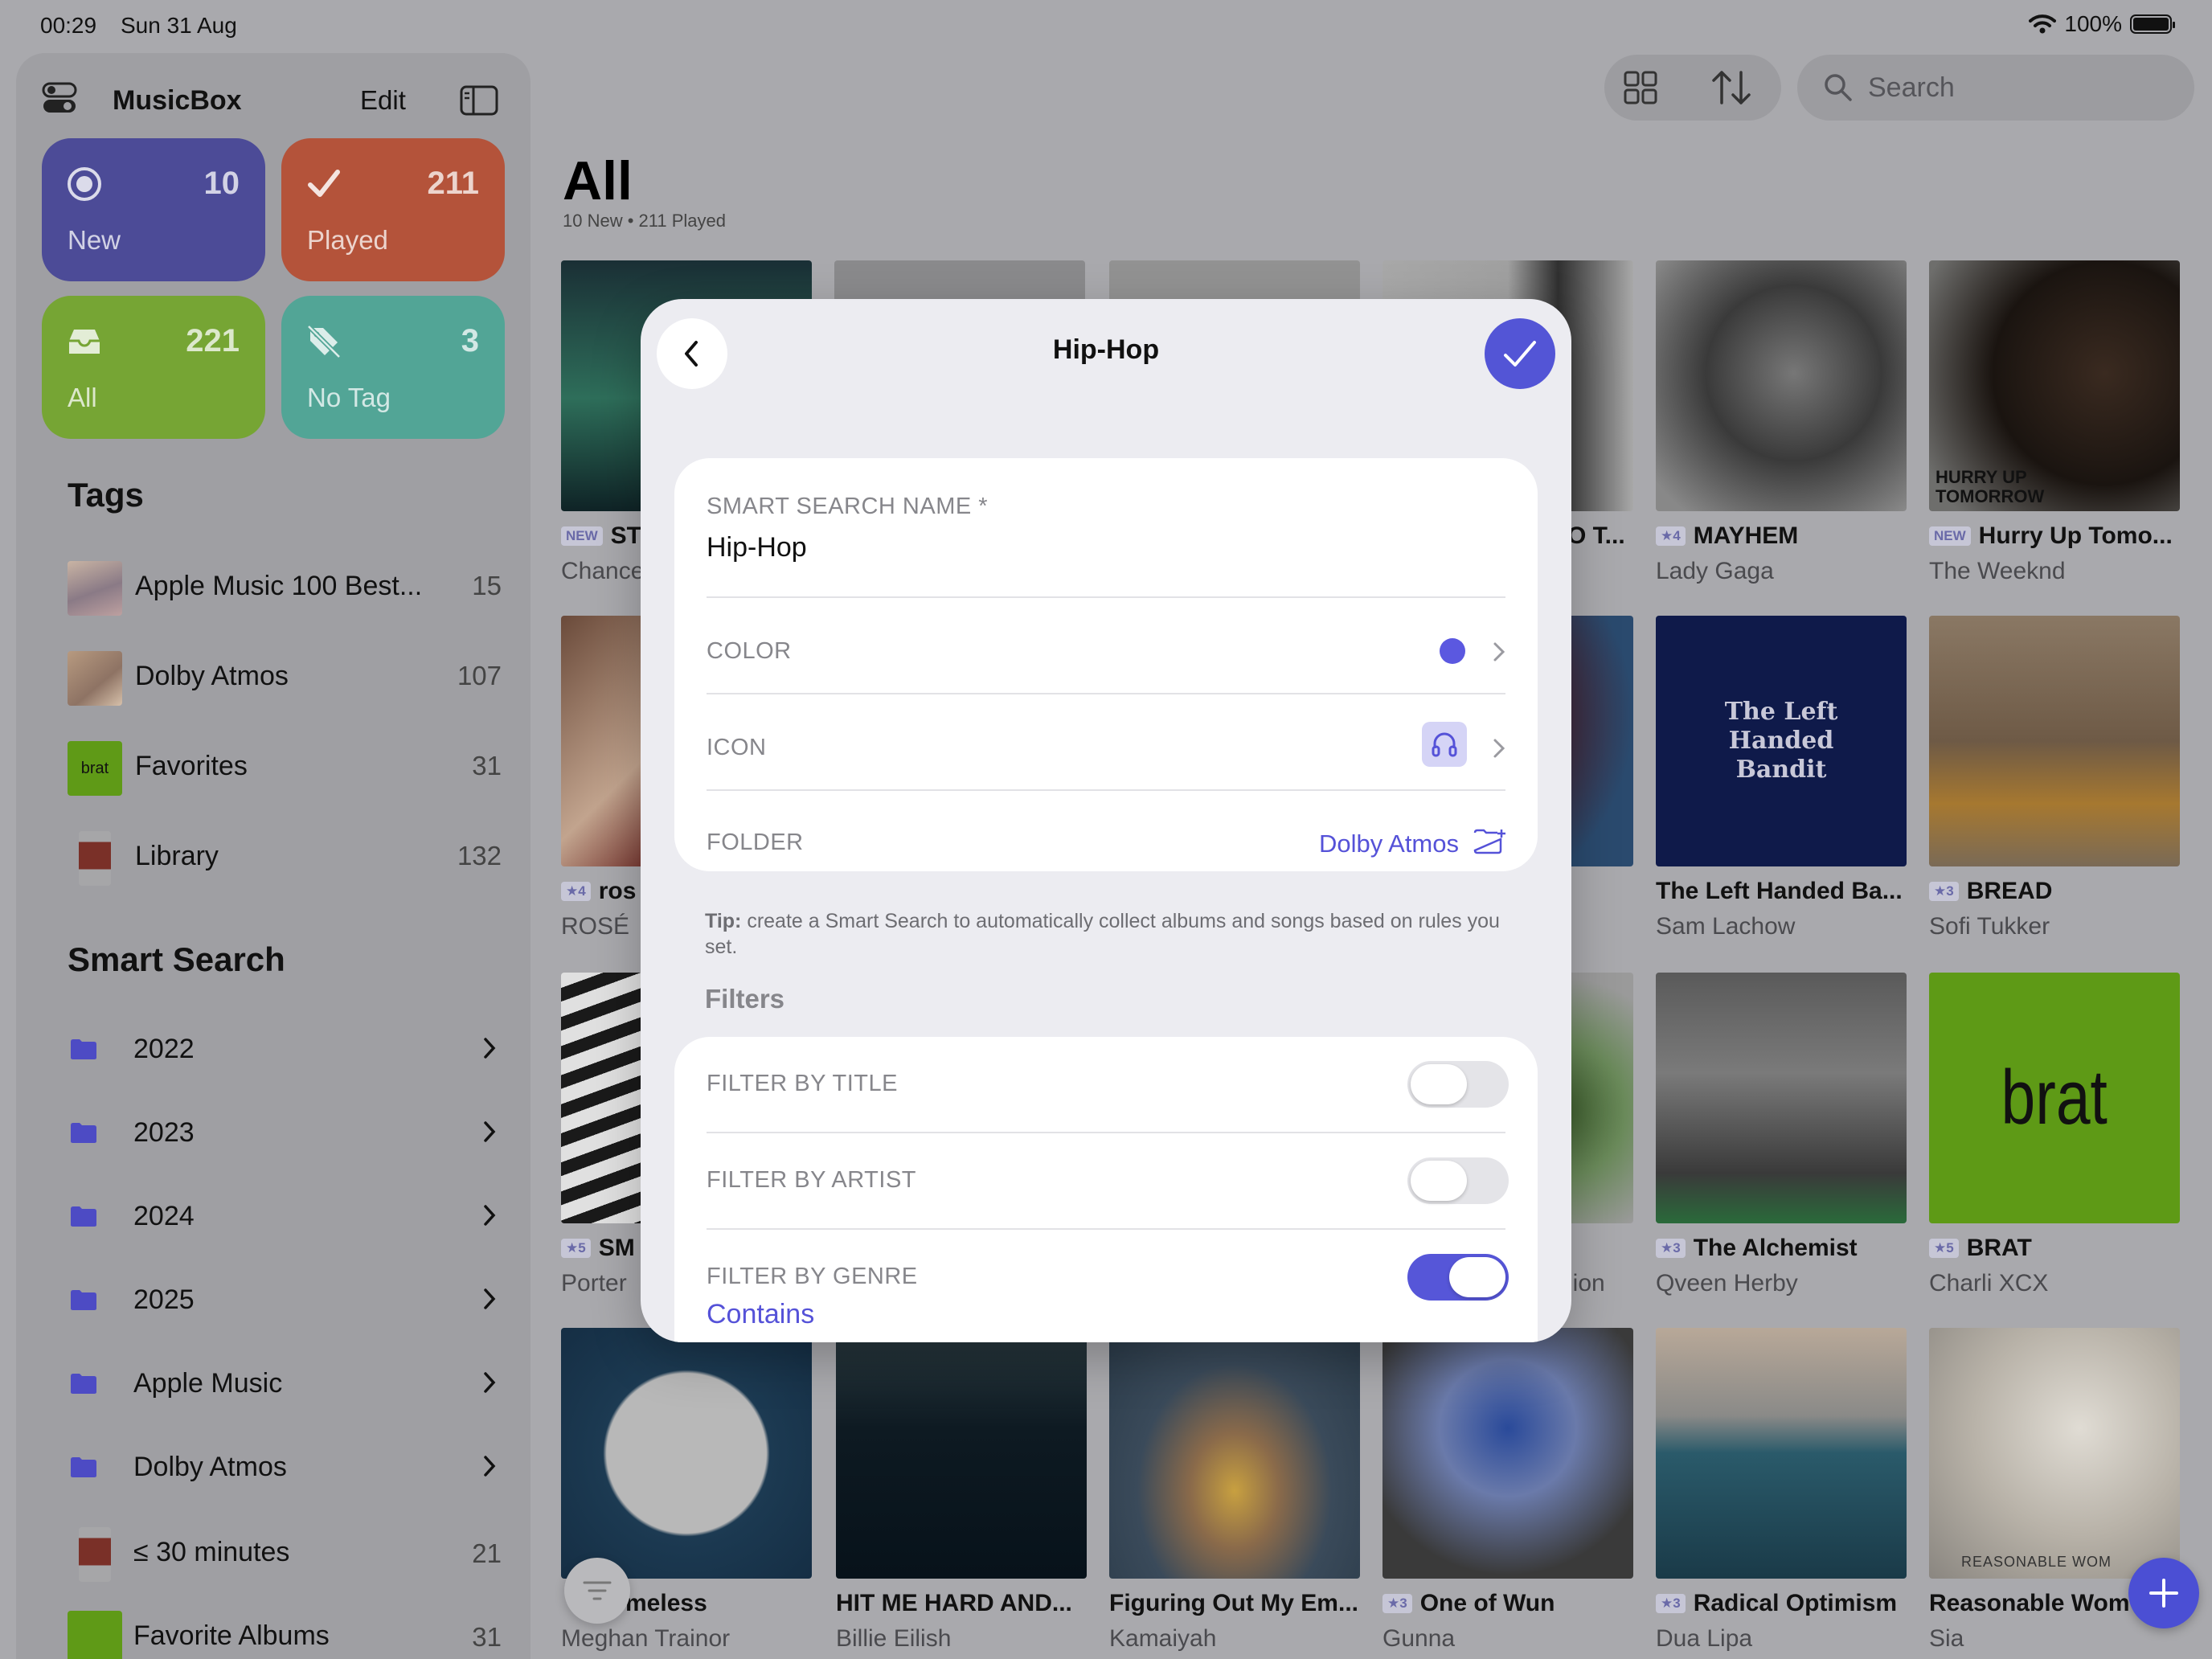 The width and height of the screenshot is (2212, 1659). I want to click on album-title-row: ★3 One of Wun, so click(1515, 1603).